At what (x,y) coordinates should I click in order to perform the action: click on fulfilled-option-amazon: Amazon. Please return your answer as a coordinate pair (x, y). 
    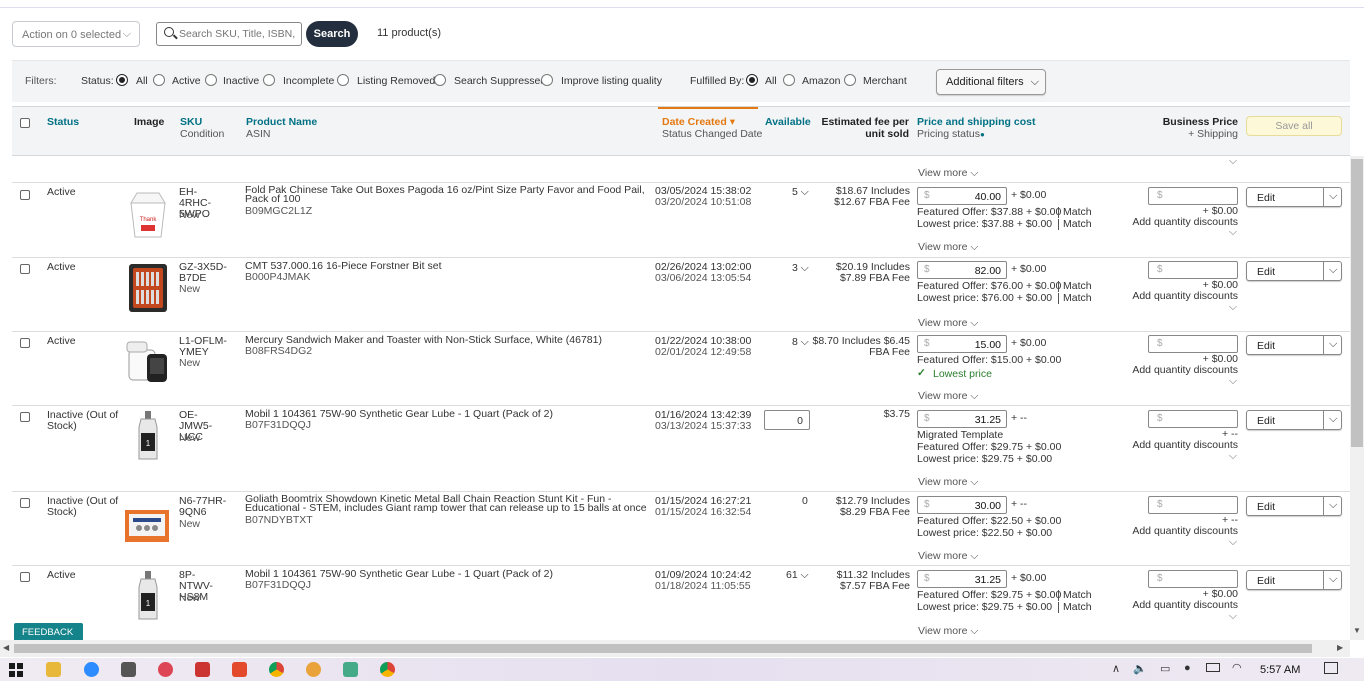
    Looking at the image, I should click on (821, 81).